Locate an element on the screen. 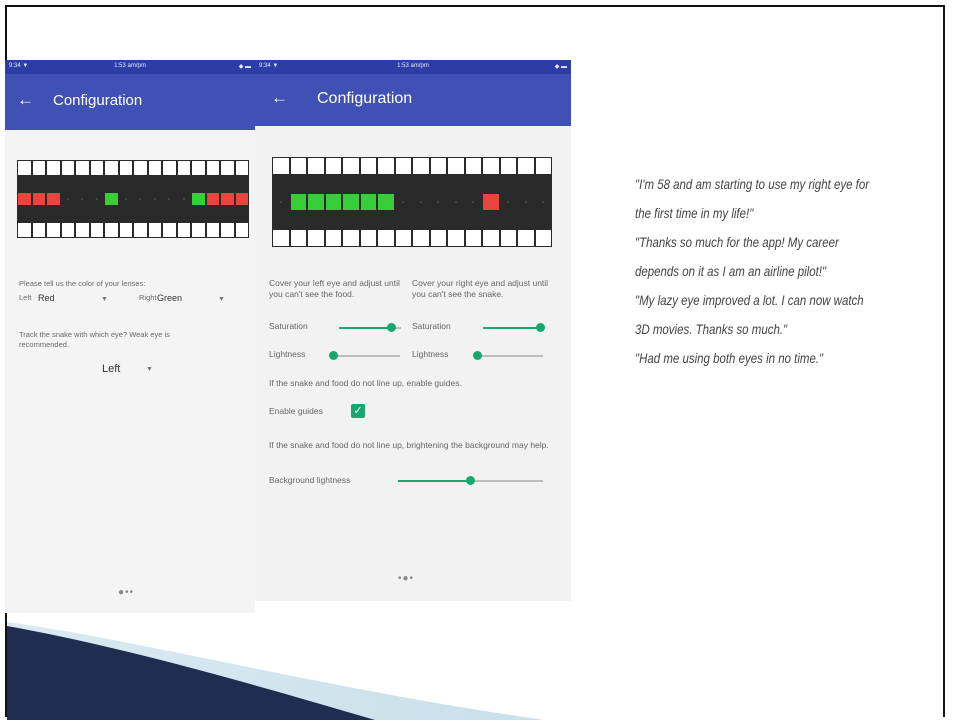 This screenshot has height=720, width=953. decorative-swoosh is located at coordinates (276, 671).